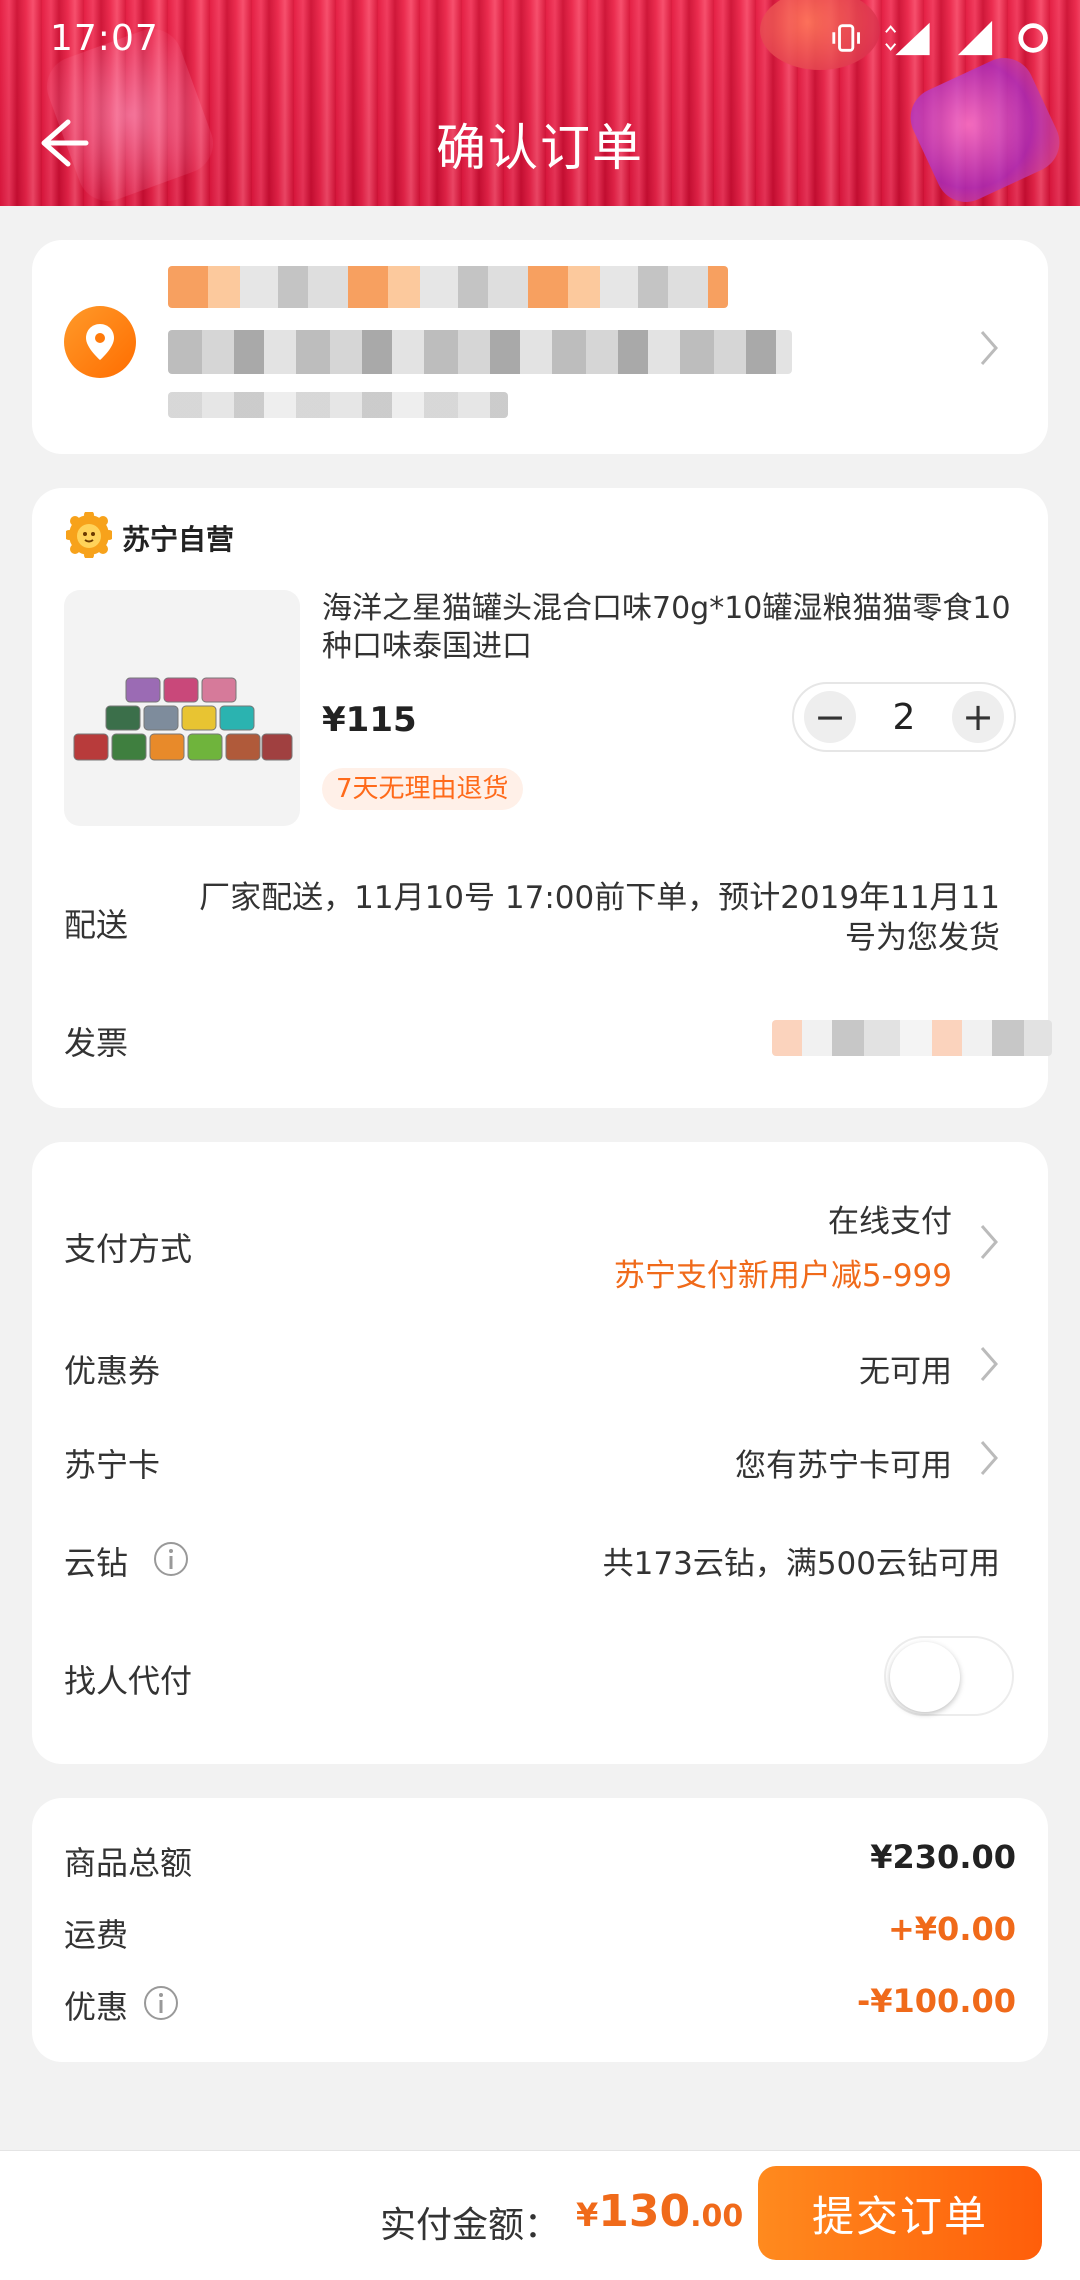 The width and height of the screenshot is (1080, 2280). What do you see at coordinates (1033, 38) in the screenshot?
I see `loading-icon` at bounding box center [1033, 38].